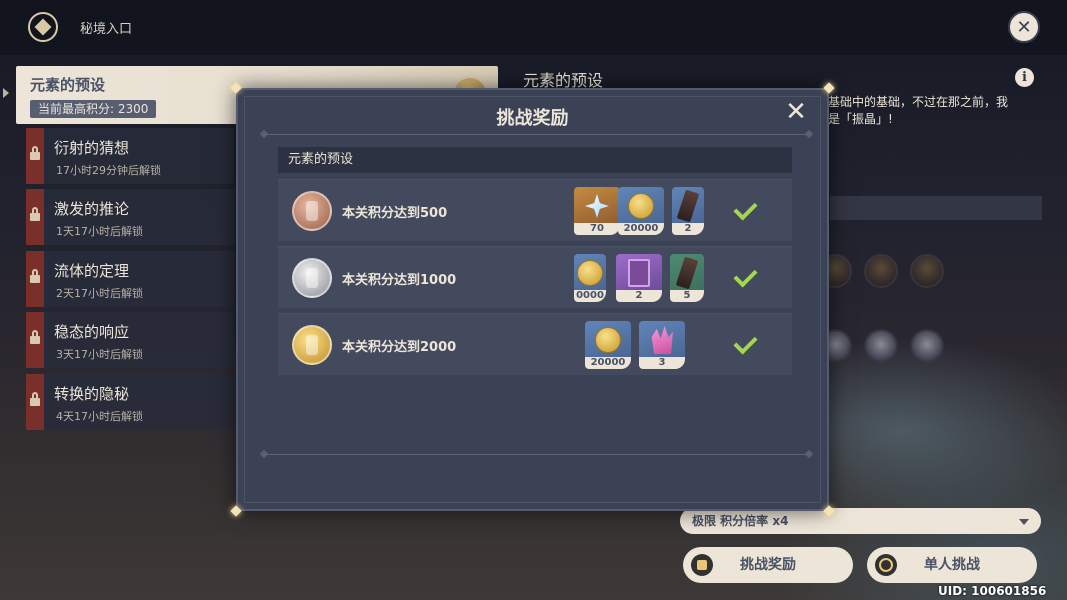 This screenshot has width=1067, height=600. Describe the element at coordinates (886, 565) in the screenshot. I see `solo-icon` at that location.